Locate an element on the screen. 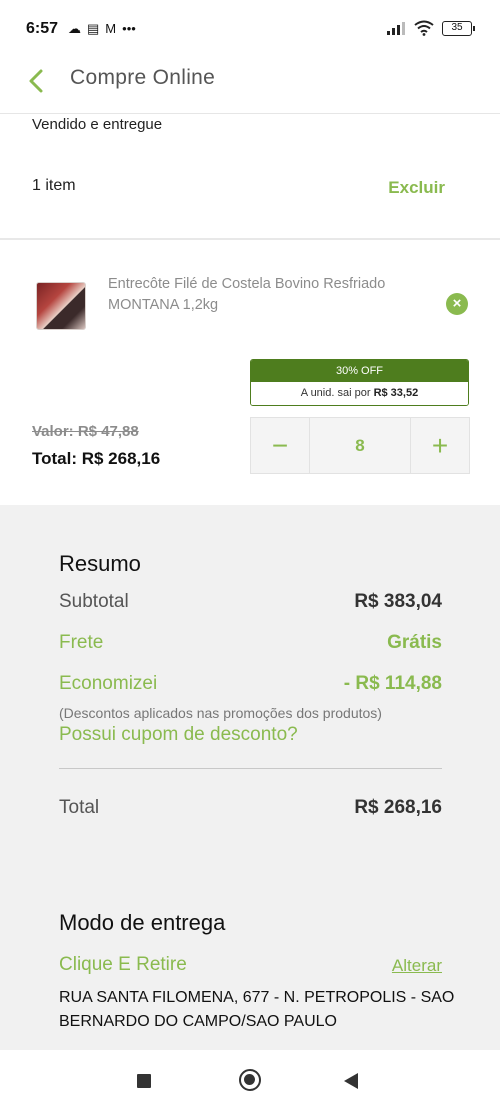 The width and height of the screenshot is (500, 1111). increase-quantity-button: + is located at coordinates (440, 445).